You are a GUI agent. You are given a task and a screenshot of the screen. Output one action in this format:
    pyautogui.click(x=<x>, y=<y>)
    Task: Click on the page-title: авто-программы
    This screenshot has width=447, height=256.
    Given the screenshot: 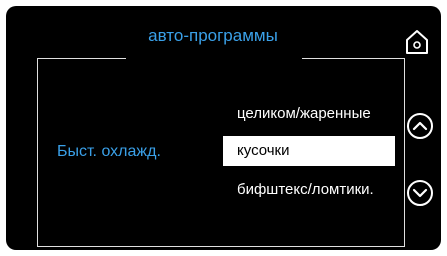 What is the action you would take?
    pyautogui.click(x=213, y=35)
    